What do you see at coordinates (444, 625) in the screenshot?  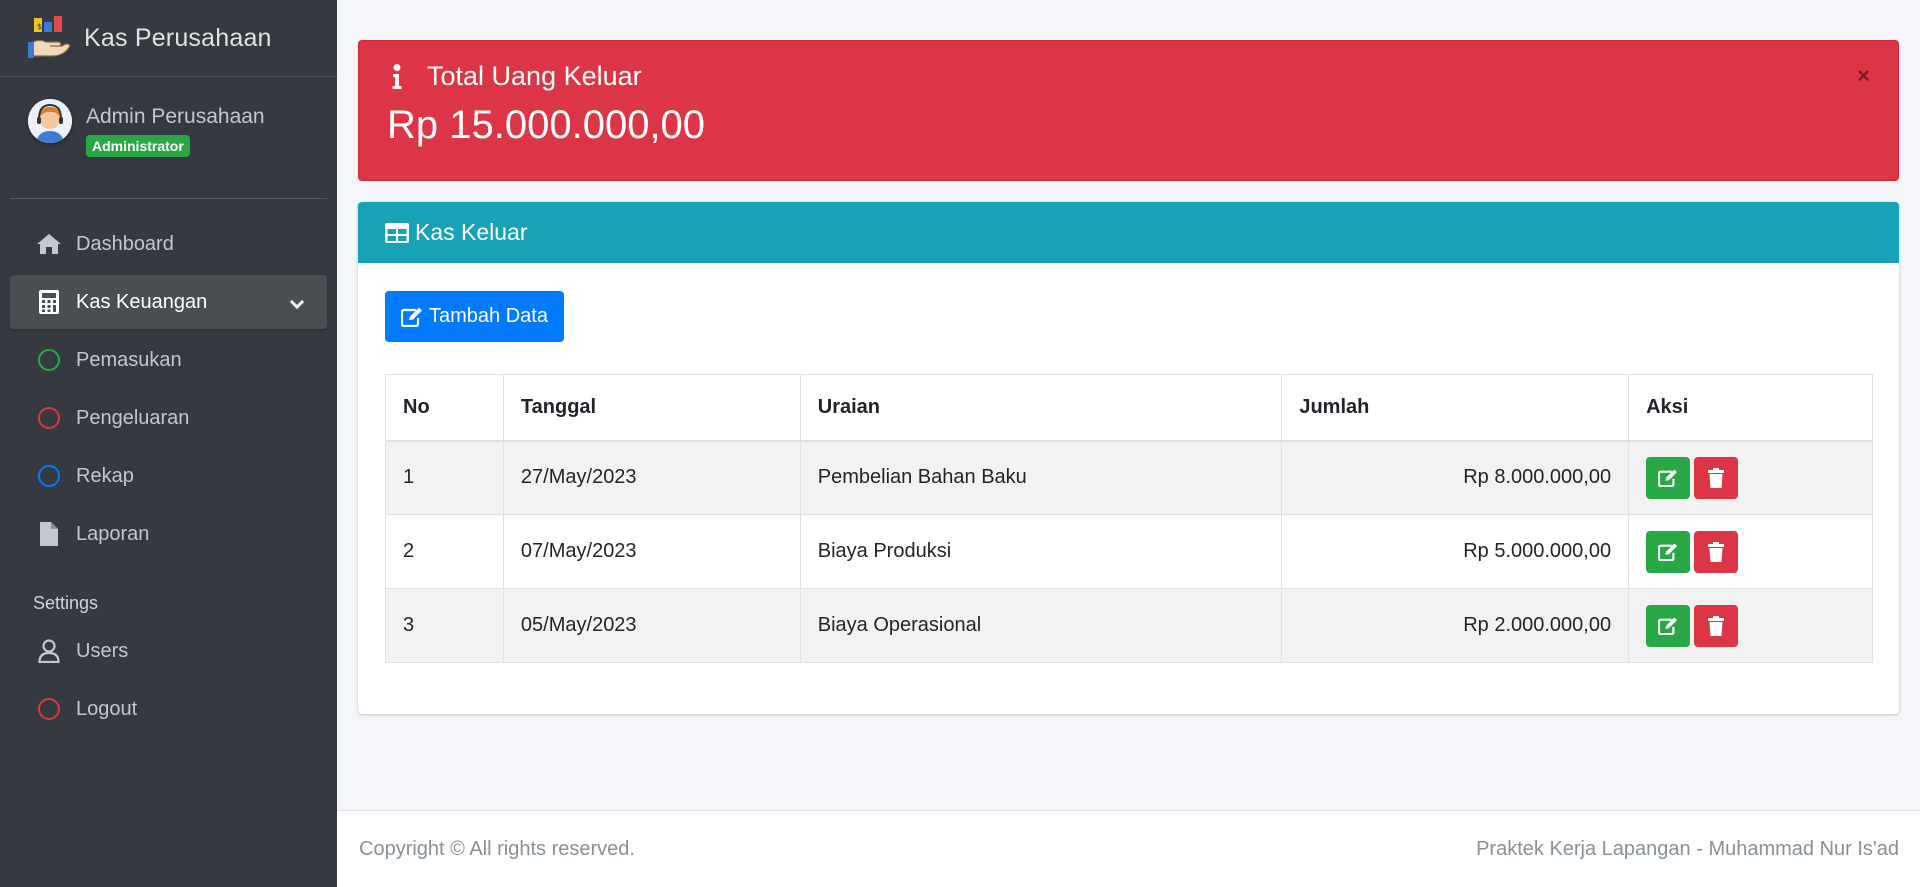 I see `cell-no: 3` at bounding box center [444, 625].